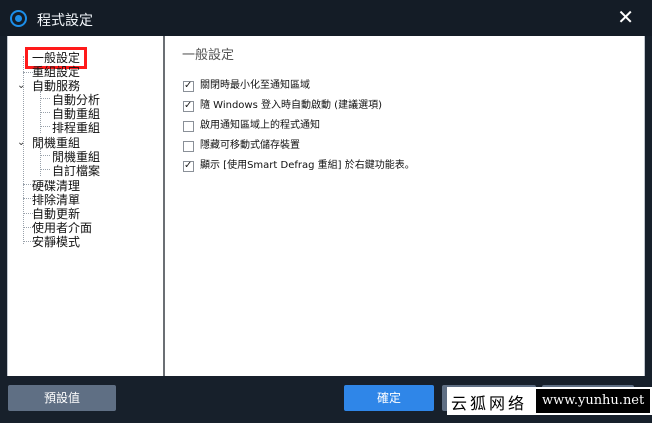 The width and height of the screenshot is (652, 423). Describe the element at coordinates (489, 403) in the screenshot. I see `watermark-text: 云狐网络` at that location.